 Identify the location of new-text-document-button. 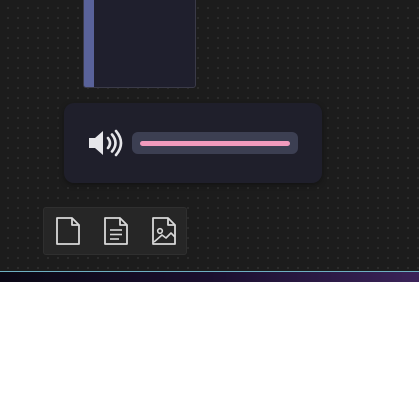
(116, 231).